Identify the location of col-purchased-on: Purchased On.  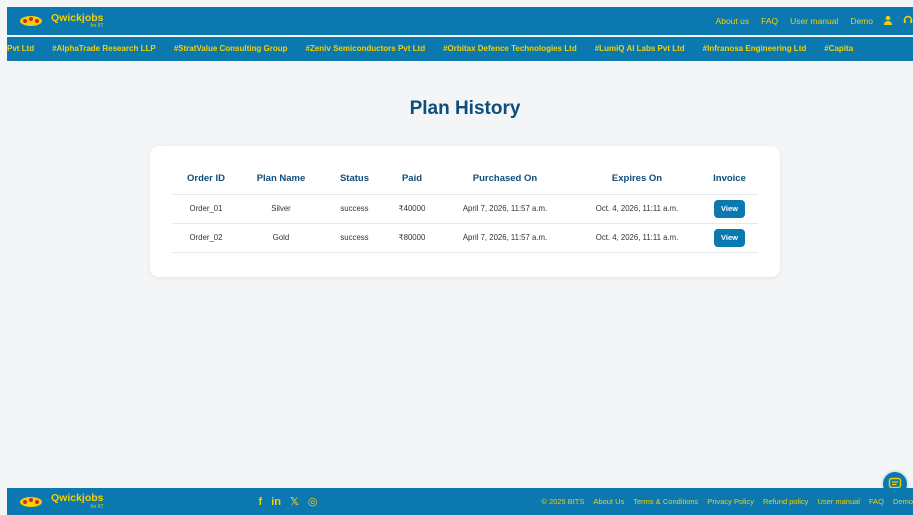
(505, 179).